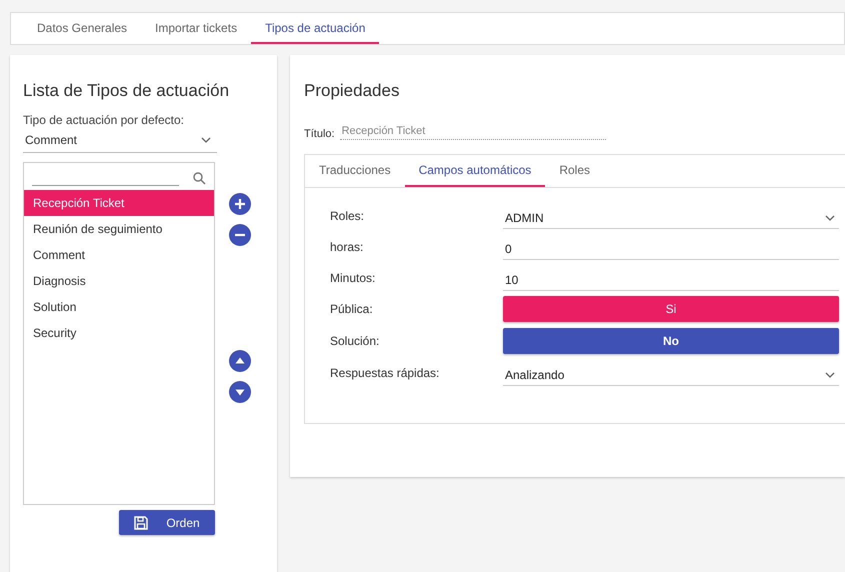 The image size is (845, 572). I want to click on order-button: Orden, so click(167, 522).